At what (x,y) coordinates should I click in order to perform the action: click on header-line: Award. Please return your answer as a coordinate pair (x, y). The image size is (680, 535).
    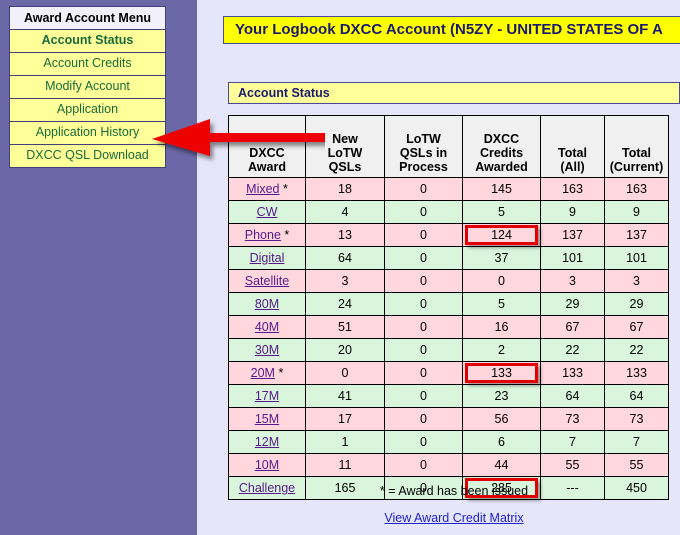
    Looking at the image, I should click on (267, 167).